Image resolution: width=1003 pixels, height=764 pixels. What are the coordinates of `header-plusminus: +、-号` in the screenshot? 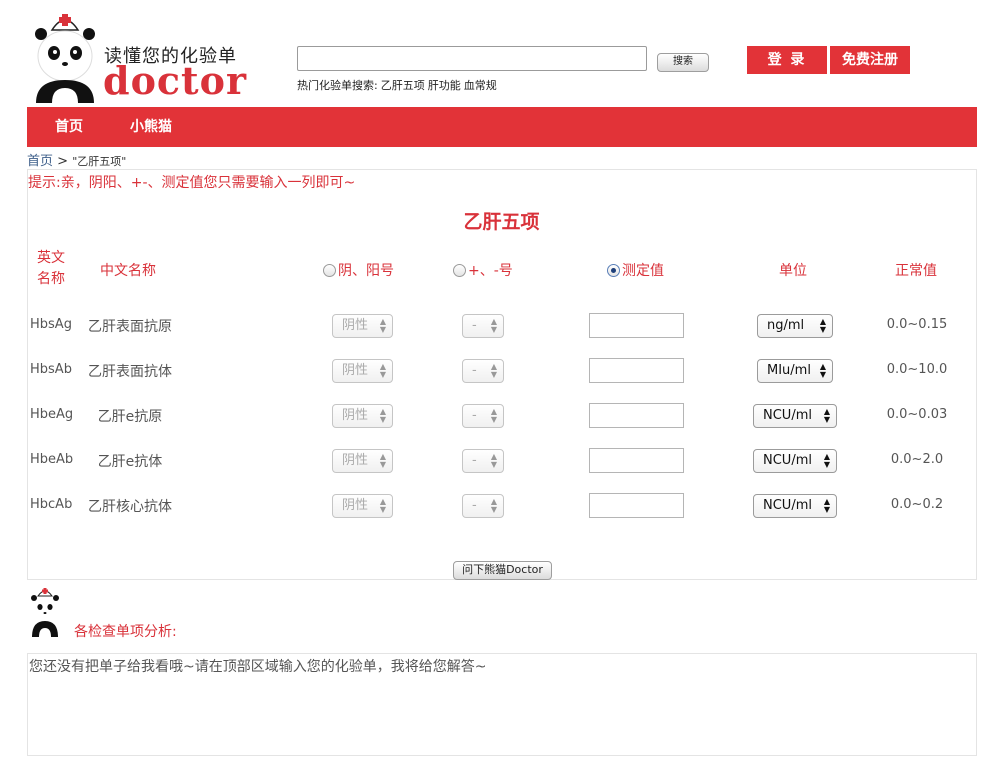 It's located at (483, 270).